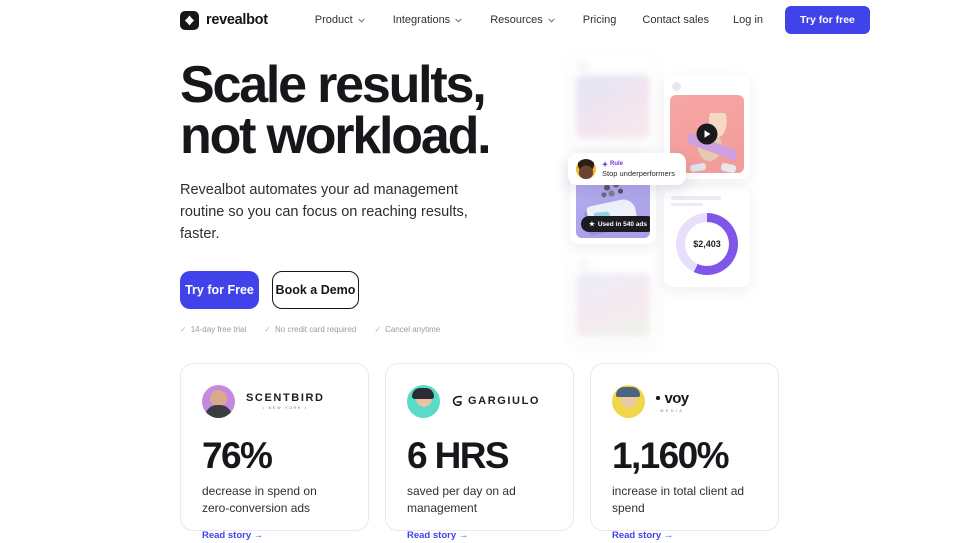 This screenshot has height=543, width=960. What do you see at coordinates (617, 164) in the screenshot?
I see `rule-label-text: Rule` at bounding box center [617, 164].